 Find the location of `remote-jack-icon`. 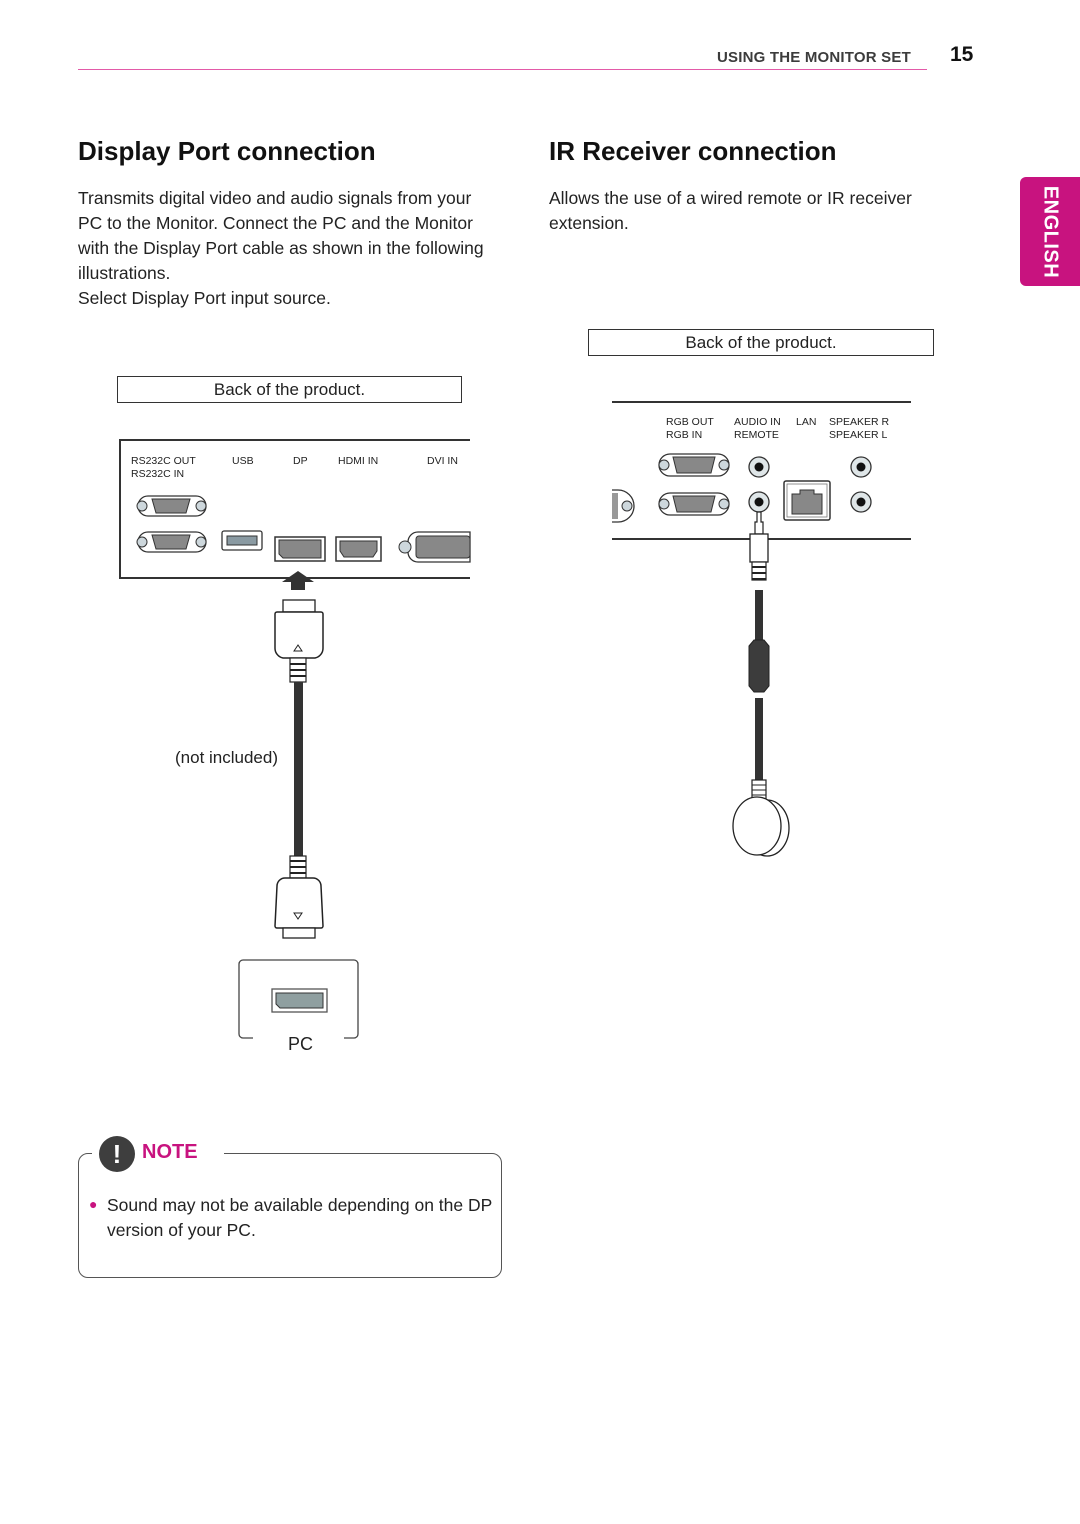

remote-jack-icon is located at coordinates (759, 502).